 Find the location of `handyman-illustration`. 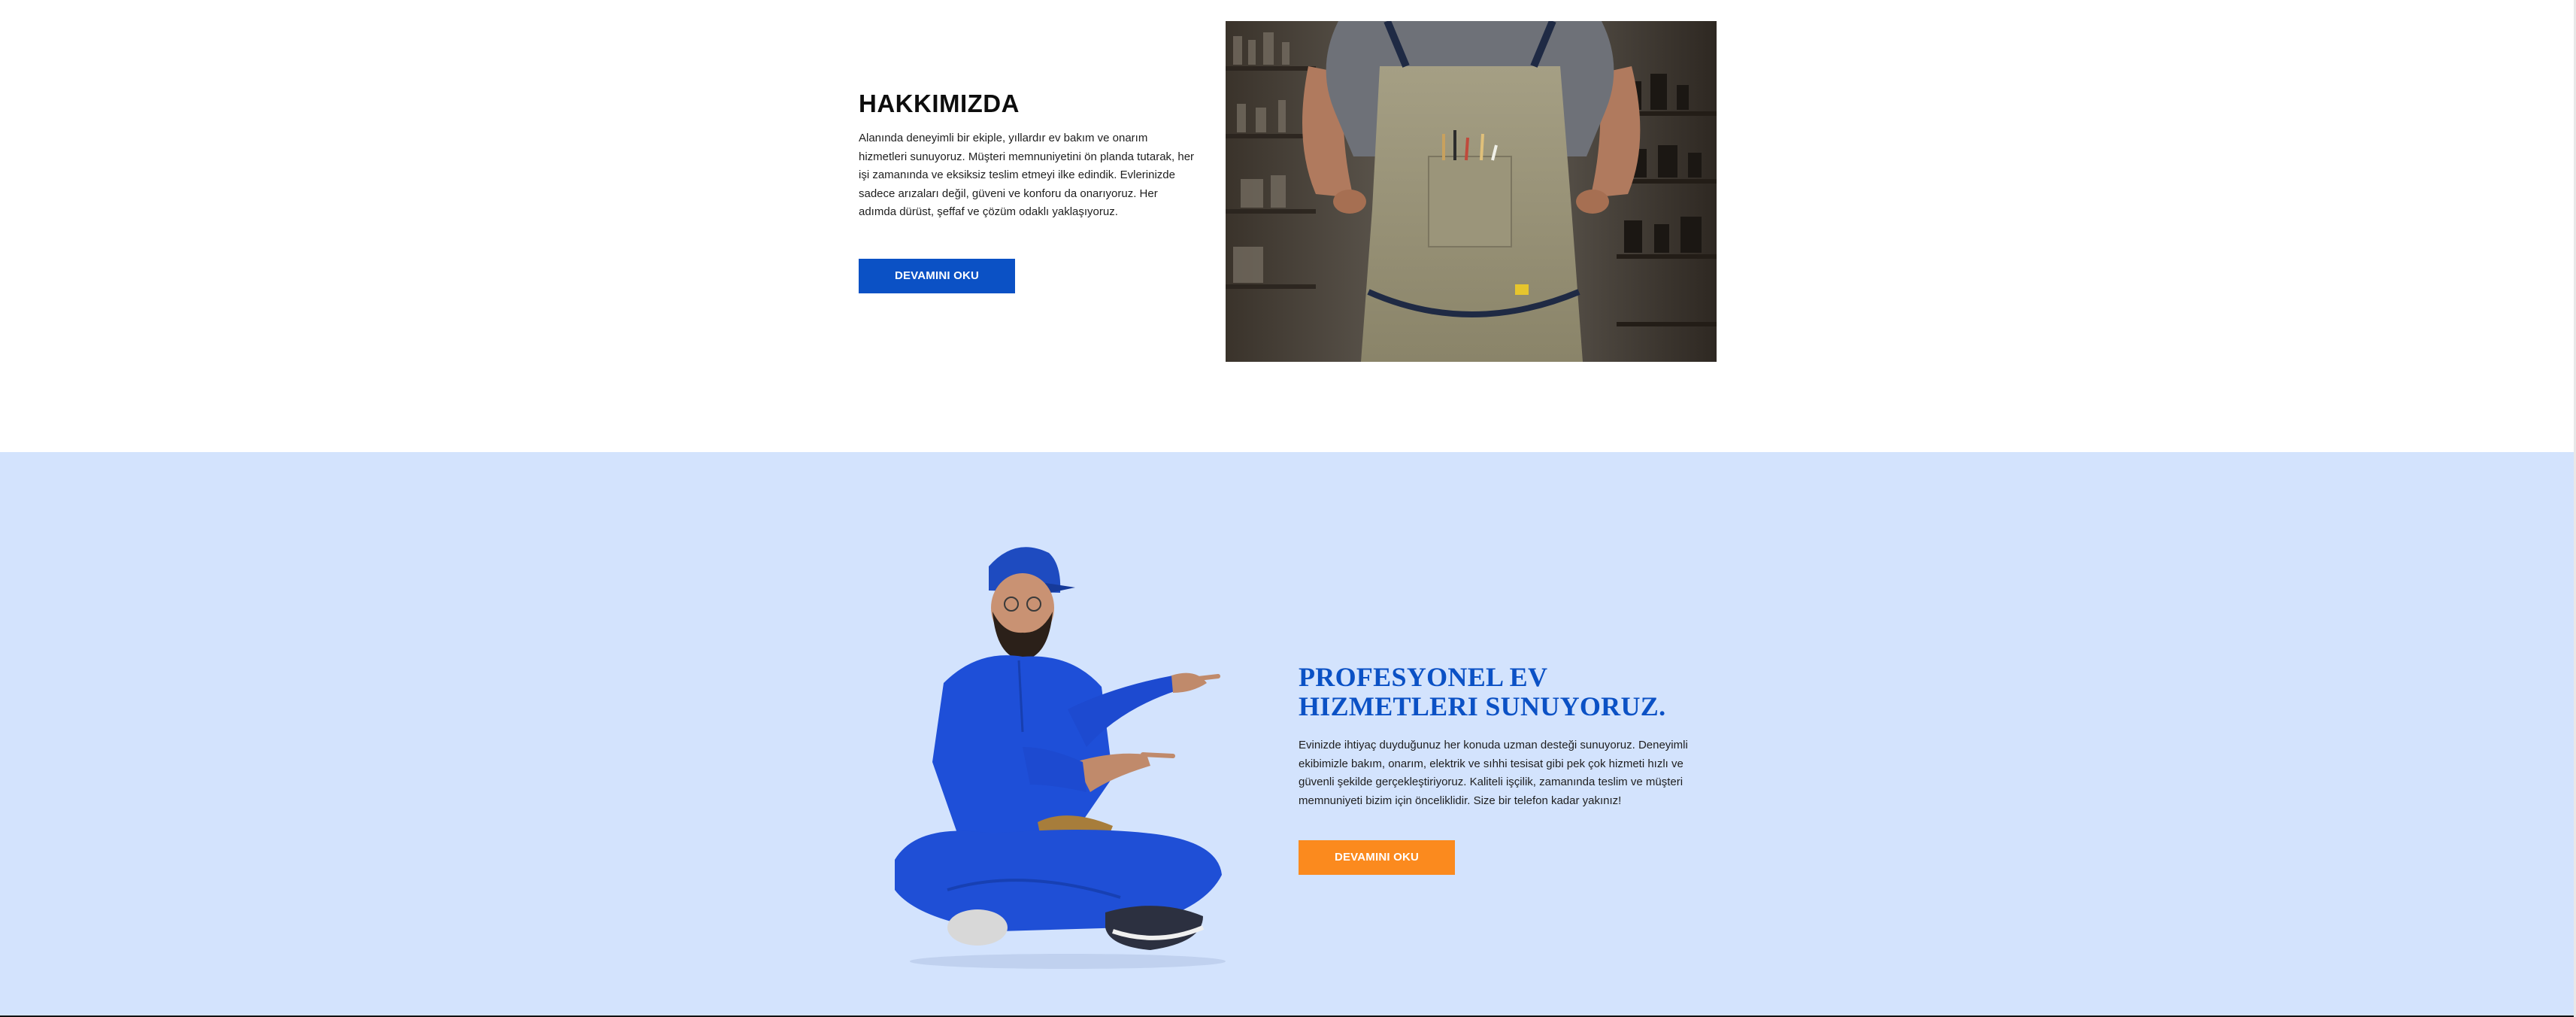

handyman-illustration is located at coordinates (1060, 758).